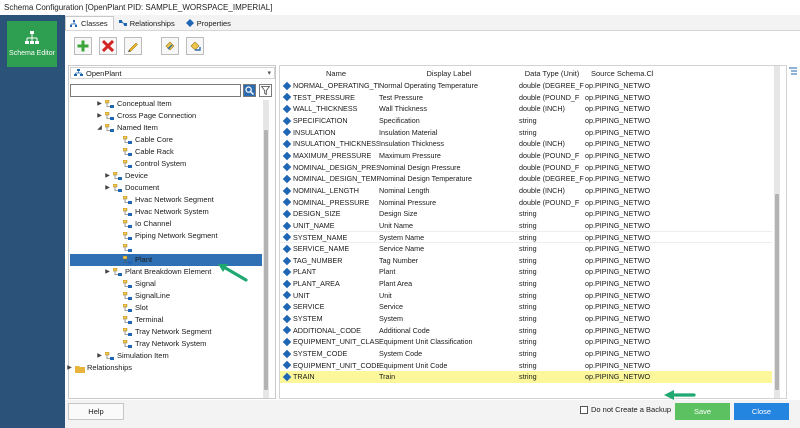 The image size is (800, 428). I want to click on table-row: TRAIN Train string op.PIPING_NETWO, so click(526, 377).